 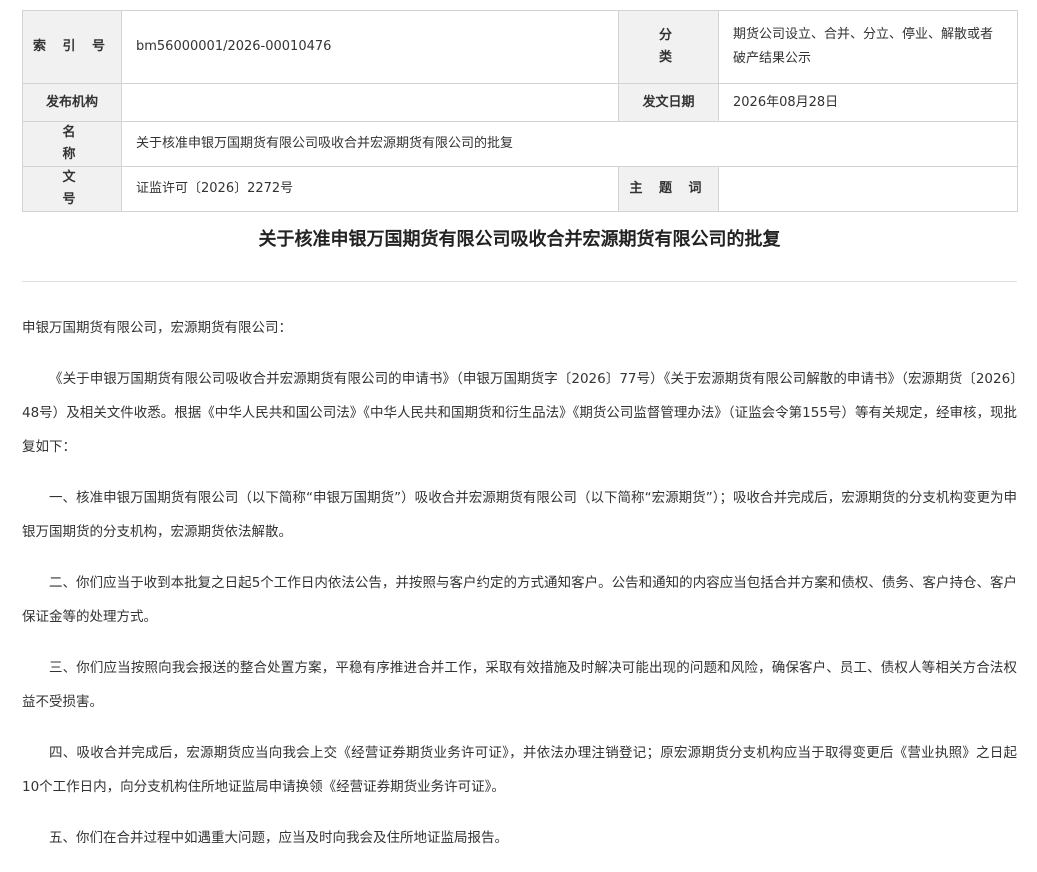 I want to click on name-label: 名 称, so click(x=72, y=144).